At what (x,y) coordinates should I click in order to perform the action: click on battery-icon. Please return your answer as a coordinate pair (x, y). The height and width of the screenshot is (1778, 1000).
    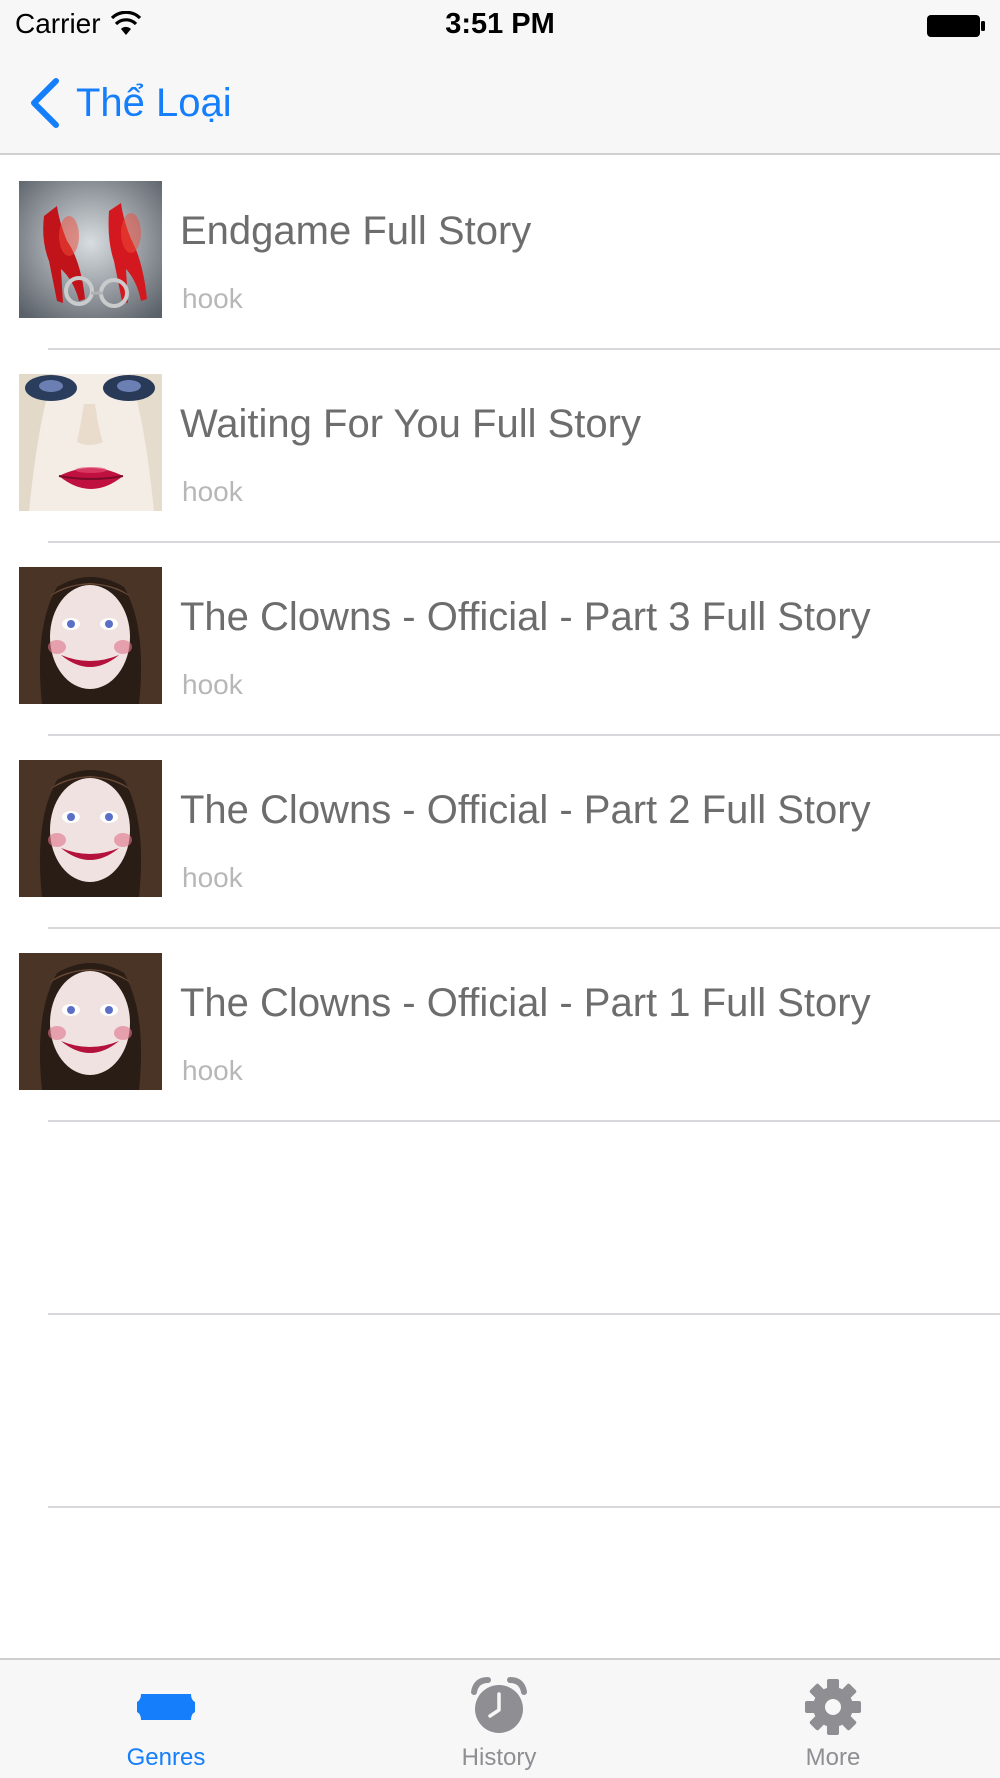
    Looking at the image, I should click on (956, 26).